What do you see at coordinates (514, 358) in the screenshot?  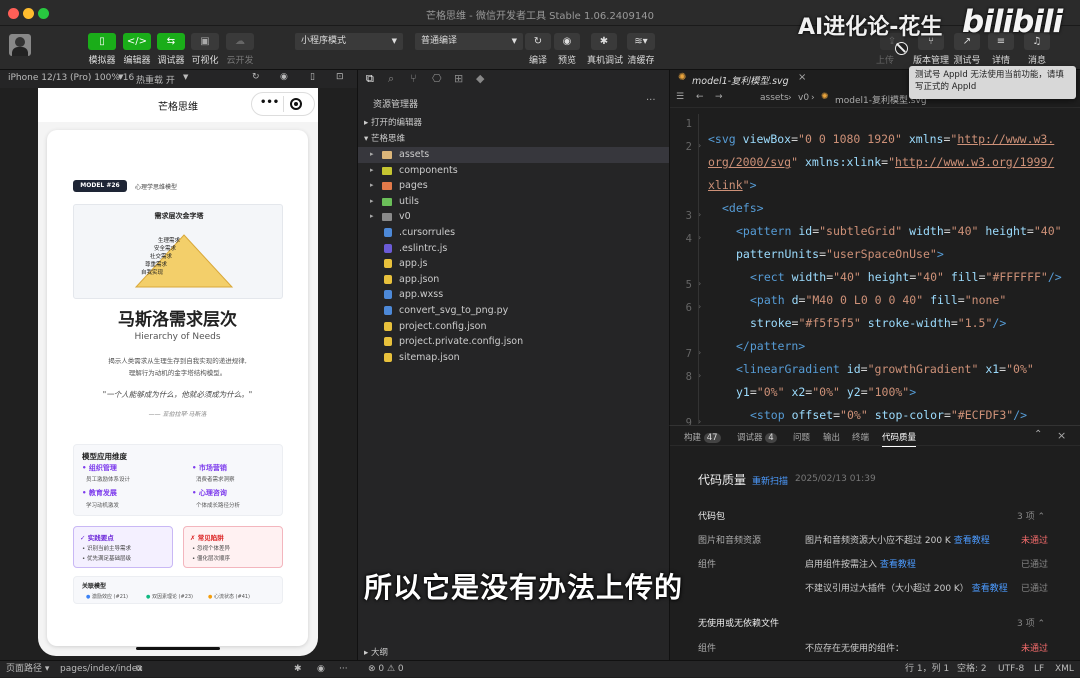 I see `file-tree-item: sitemap.json` at bounding box center [514, 358].